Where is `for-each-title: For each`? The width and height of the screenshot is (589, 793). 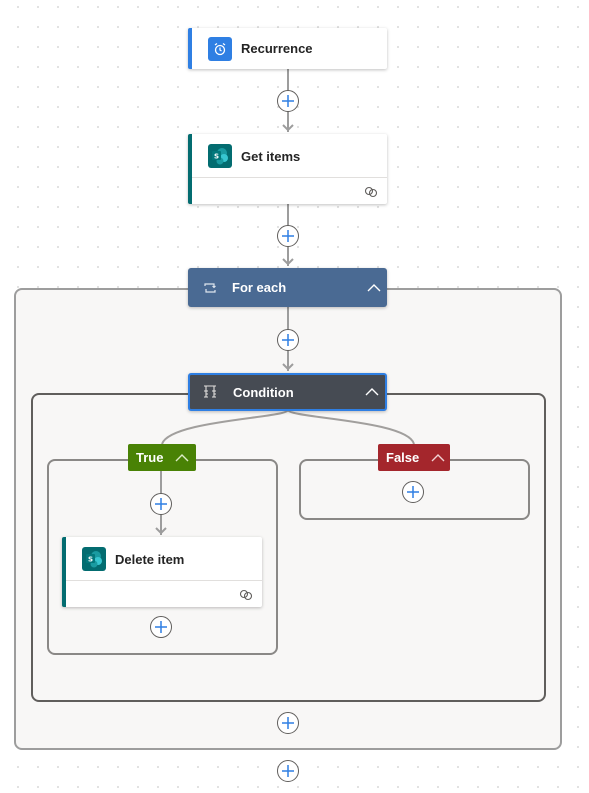 for-each-title: For each is located at coordinates (259, 287).